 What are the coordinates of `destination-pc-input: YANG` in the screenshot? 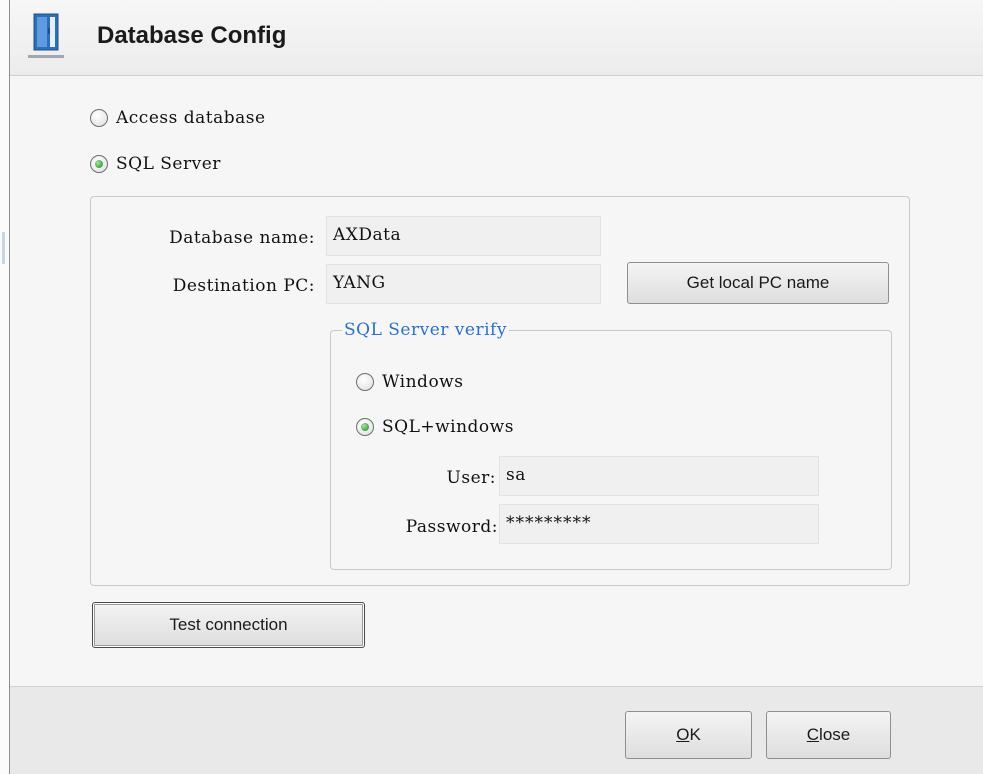 It's located at (463, 284).